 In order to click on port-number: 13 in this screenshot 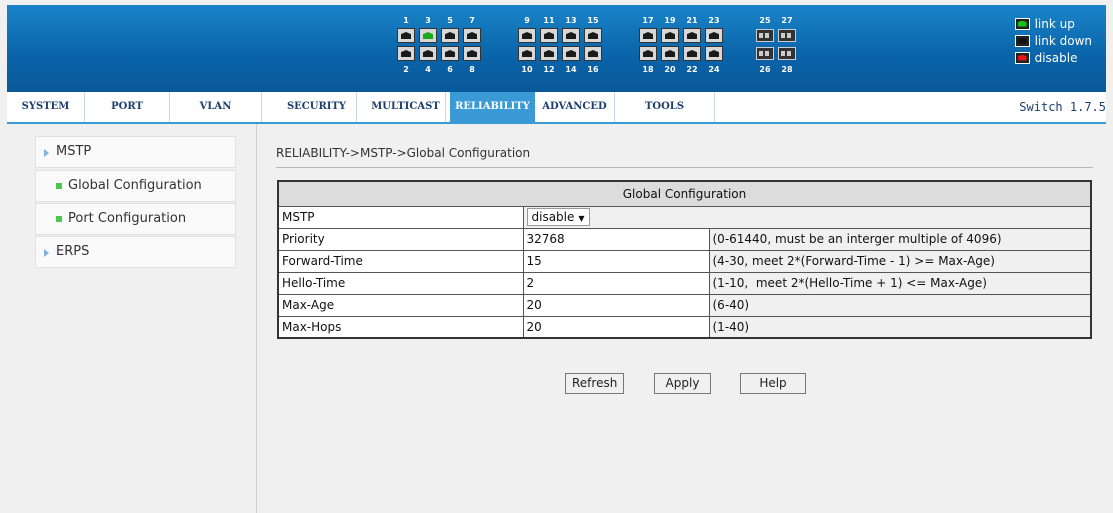, I will do `click(571, 20)`.